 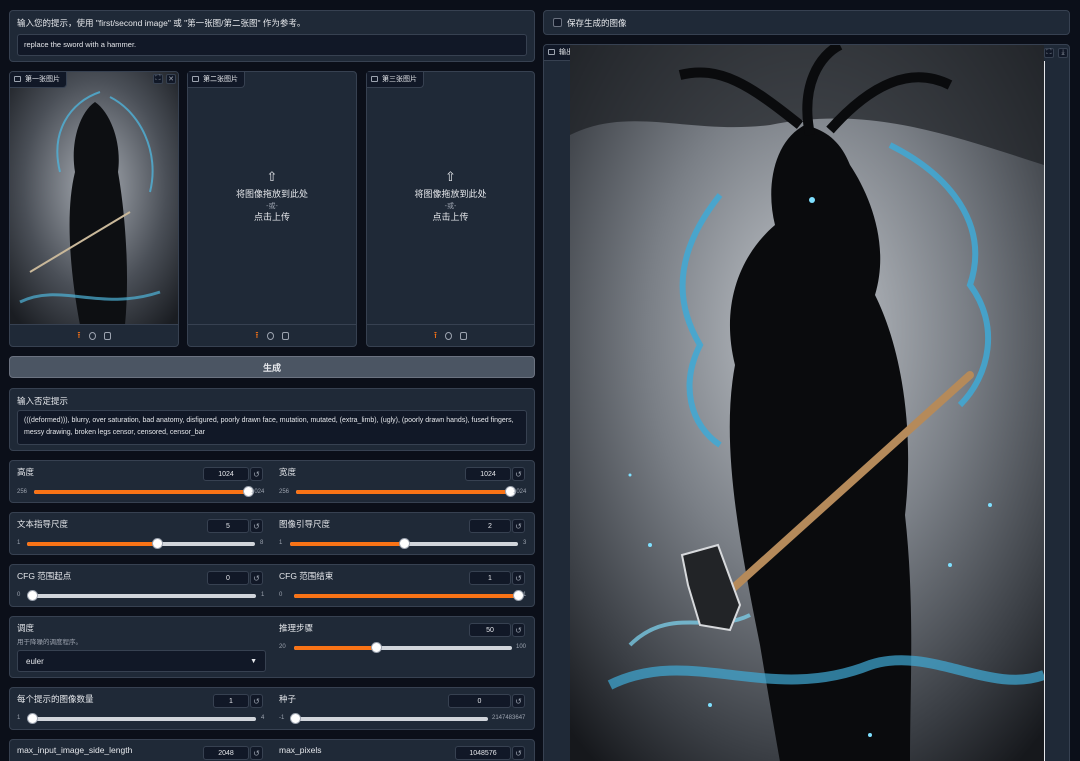 I want to click on image-tag-3: 第三张图片, so click(x=395, y=80).